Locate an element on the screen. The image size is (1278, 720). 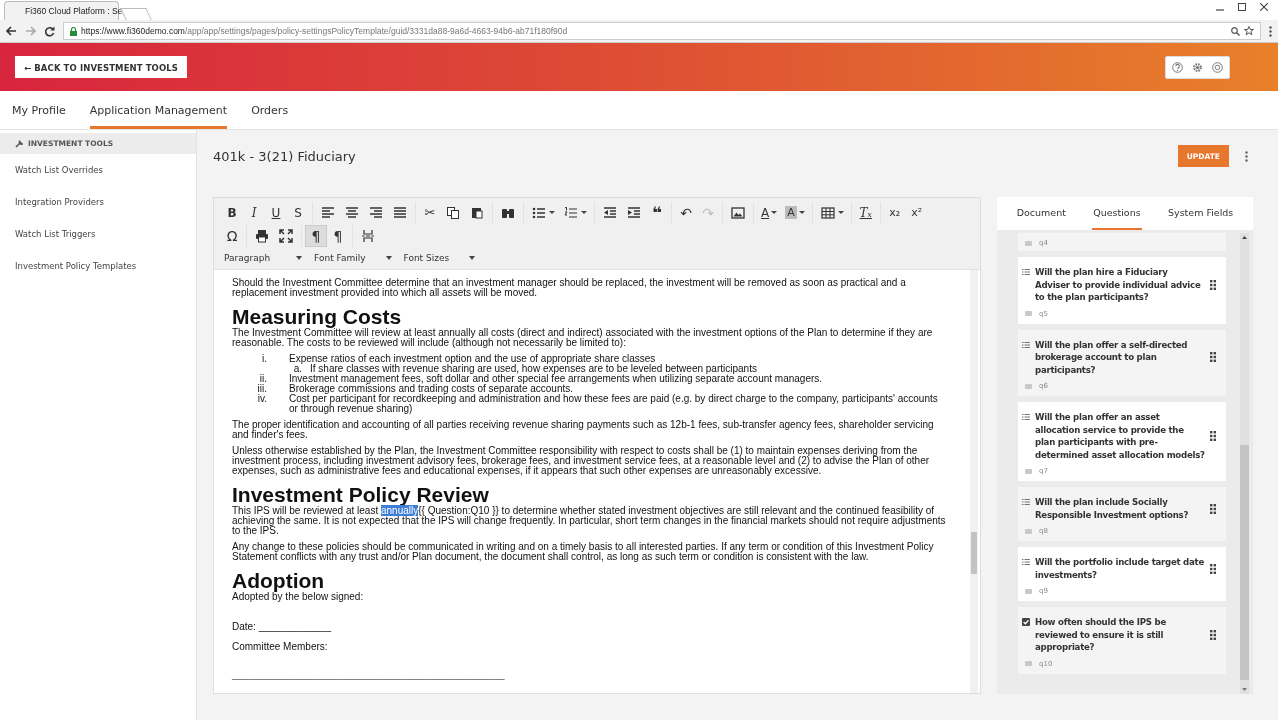
paragraph: Adopted by the below signed: is located at coordinates (298, 597).